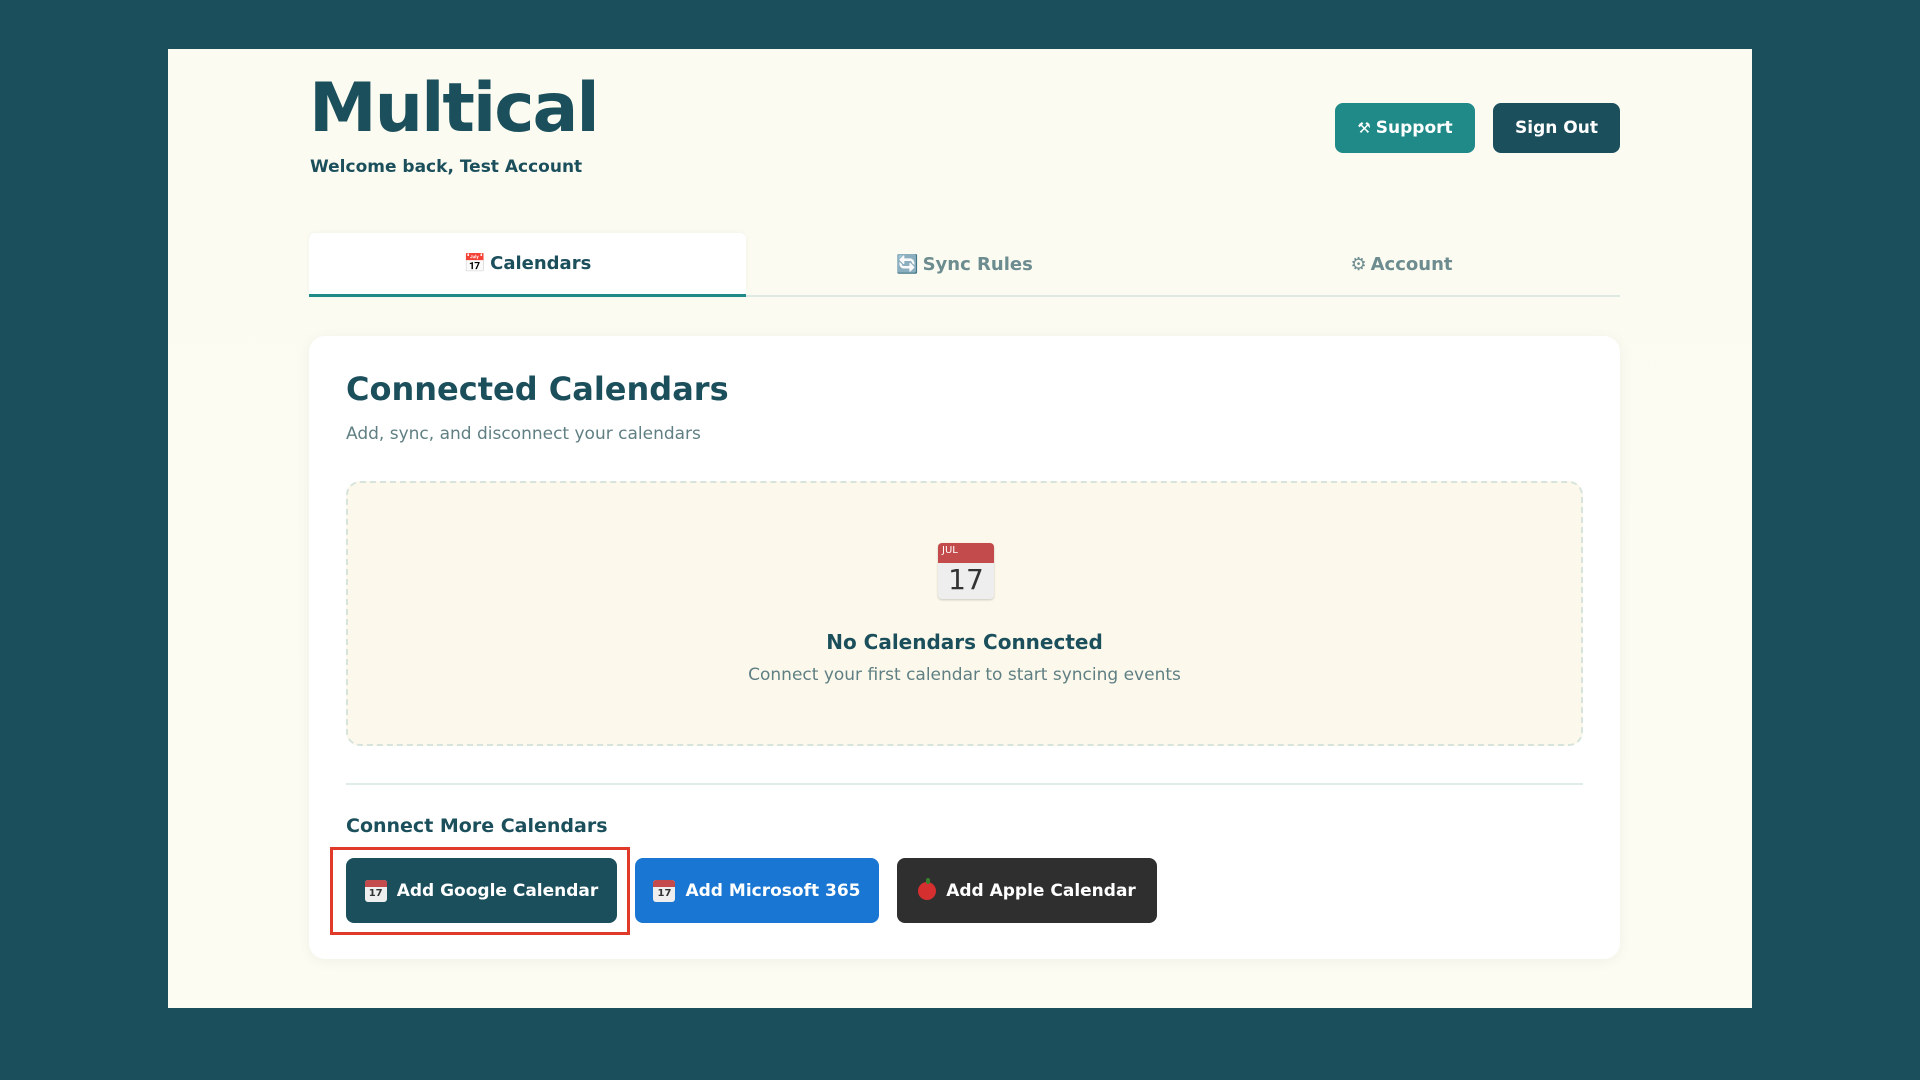  What do you see at coordinates (523, 434) in the screenshot?
I see `section-subtitle: Add, sync, and disconnect your calendars` at bounding box center [523, 434].